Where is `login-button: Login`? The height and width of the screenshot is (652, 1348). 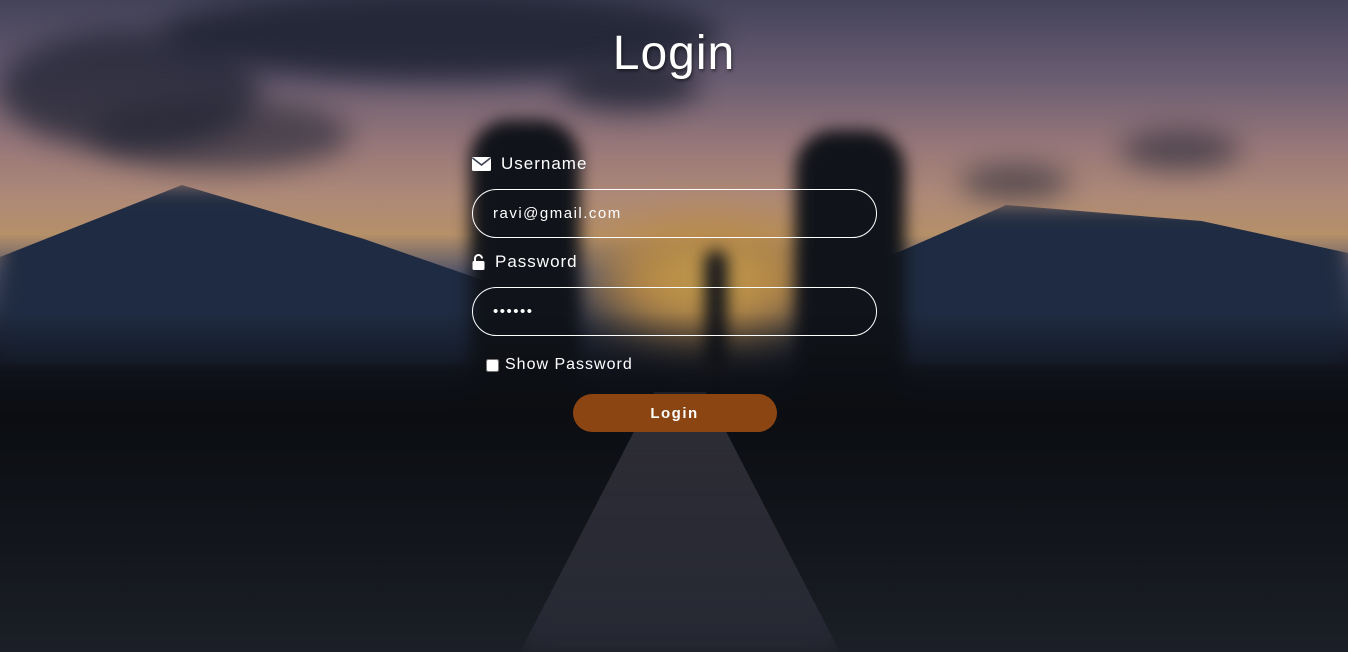 login-button: Login is located at coordinates (674, 413).